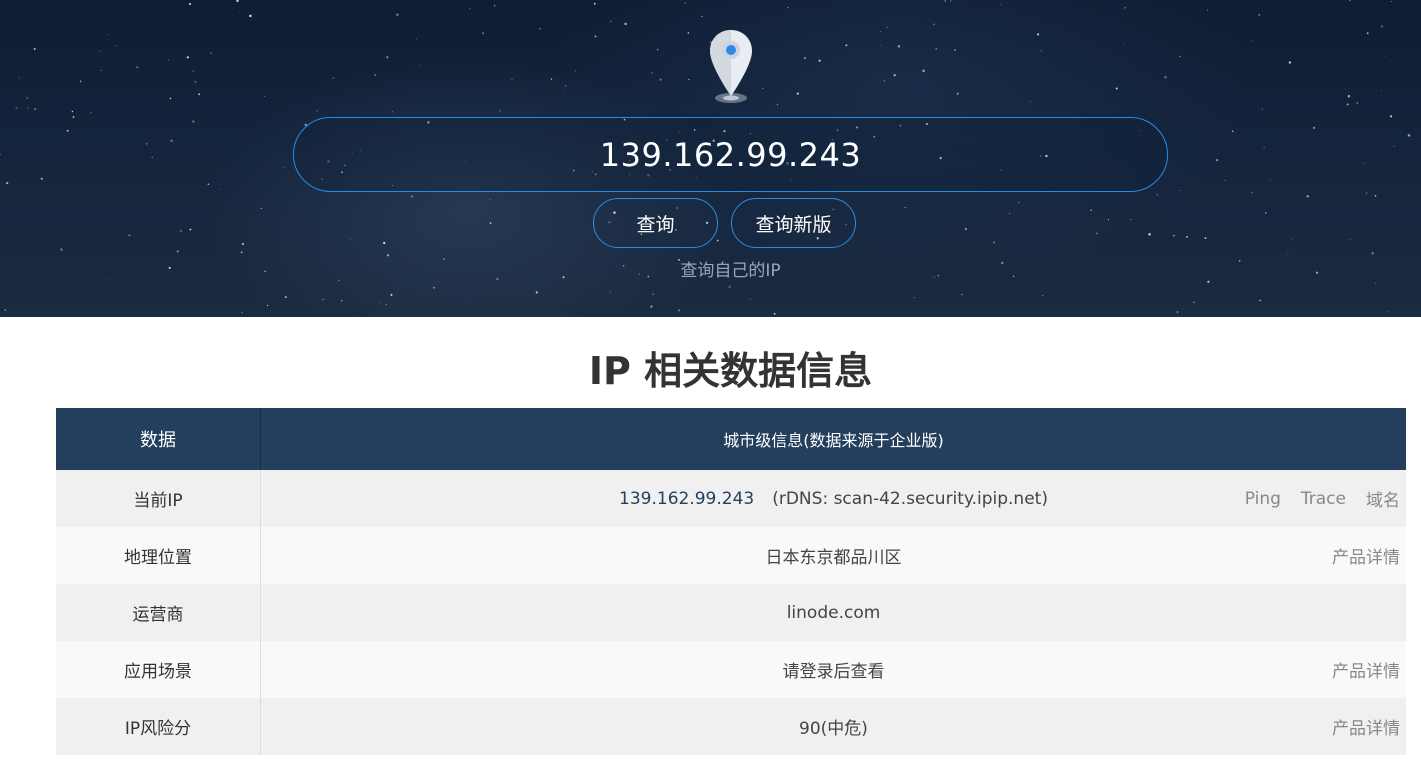 The image size is (1421, 759). What do you see at coordinates (833, 612) in the screenshot?
I see `row-value: linode.com` at bounding box center [833, 612].